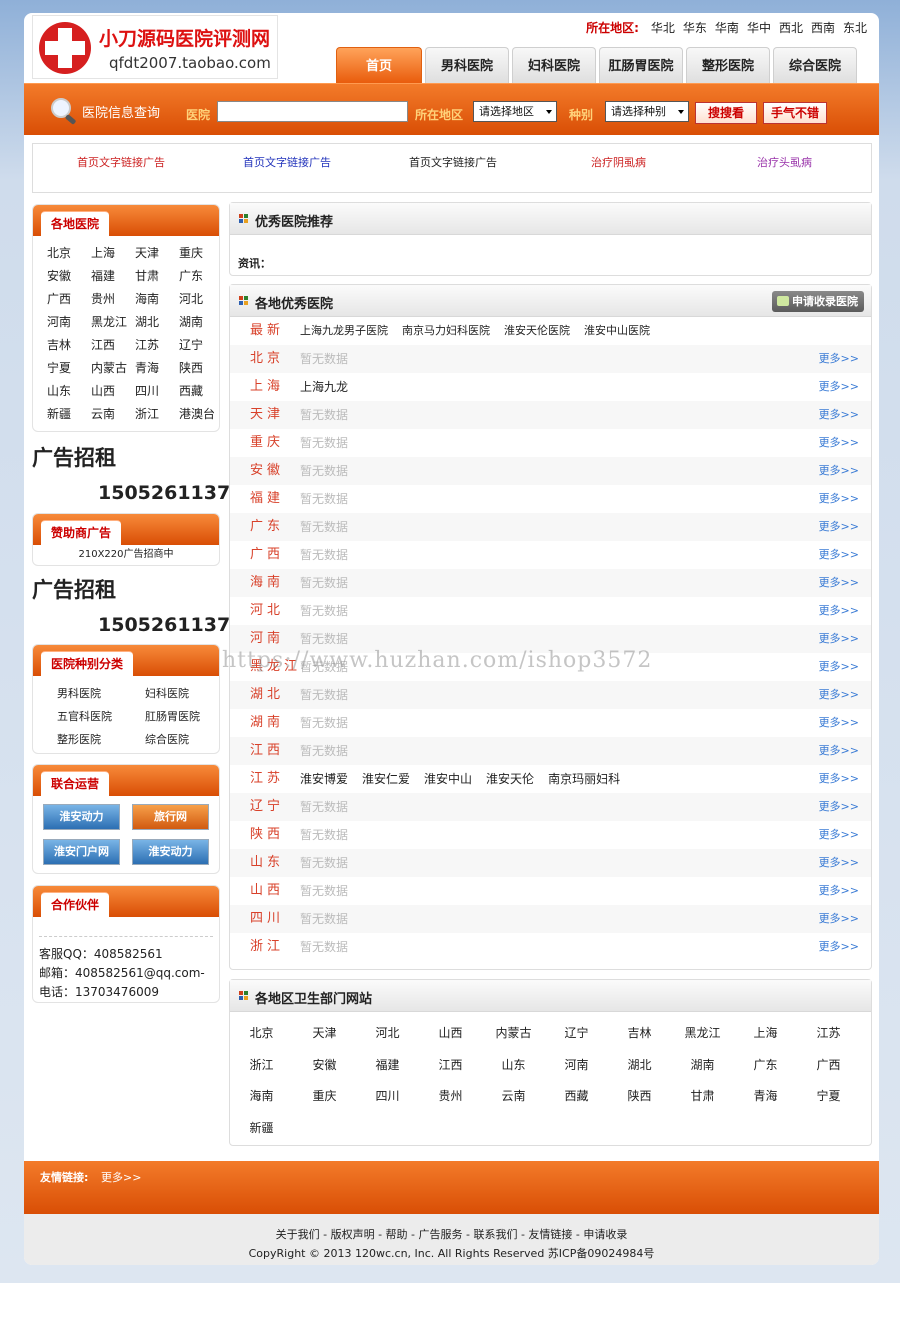 The height and width of the screenshot is (1323, 900). I want to click on health-dept-link: 北京, so click(261, 1034).